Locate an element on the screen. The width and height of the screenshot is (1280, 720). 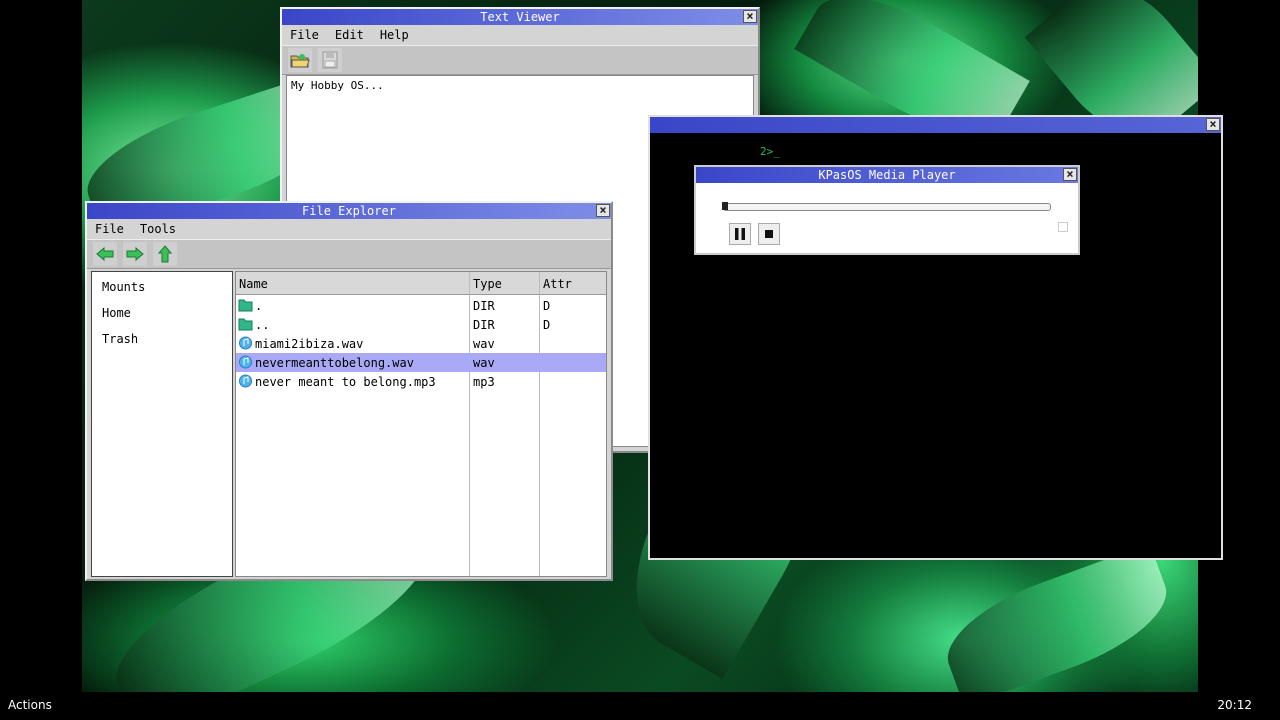
column-header-attr: Attr is located at coordinates (557, 284).